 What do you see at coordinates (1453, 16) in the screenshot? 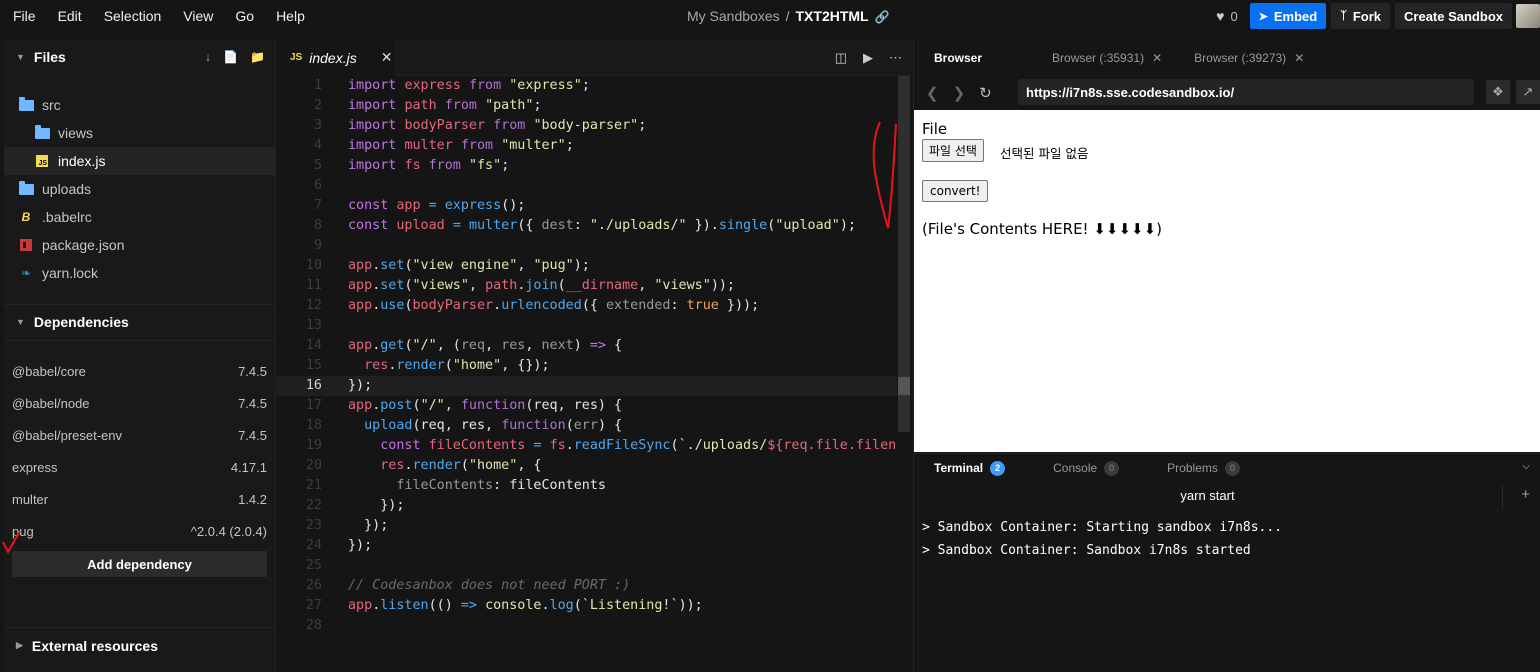
I see `create-sandbox-button: Create Sandbox` at bounding box center [1453, 16].